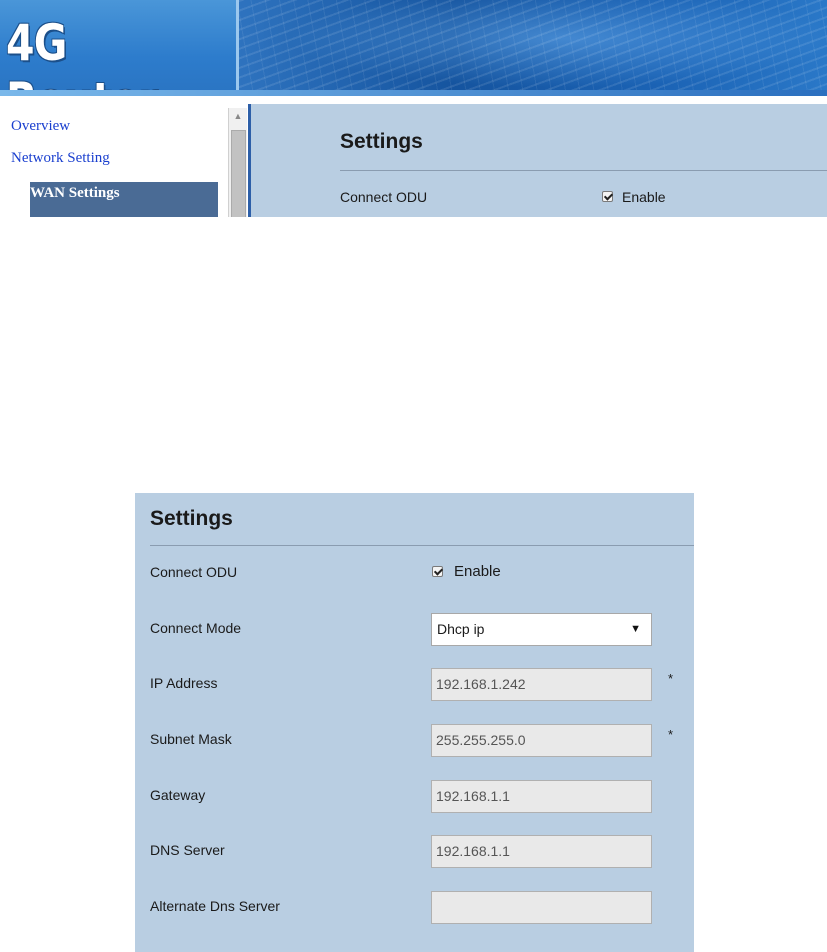 This screenshot has height=952, width=827. Describe the element at coordinates (671, 734) in the screenshot. I see `subnet-mask-required-mark: *` at that location.